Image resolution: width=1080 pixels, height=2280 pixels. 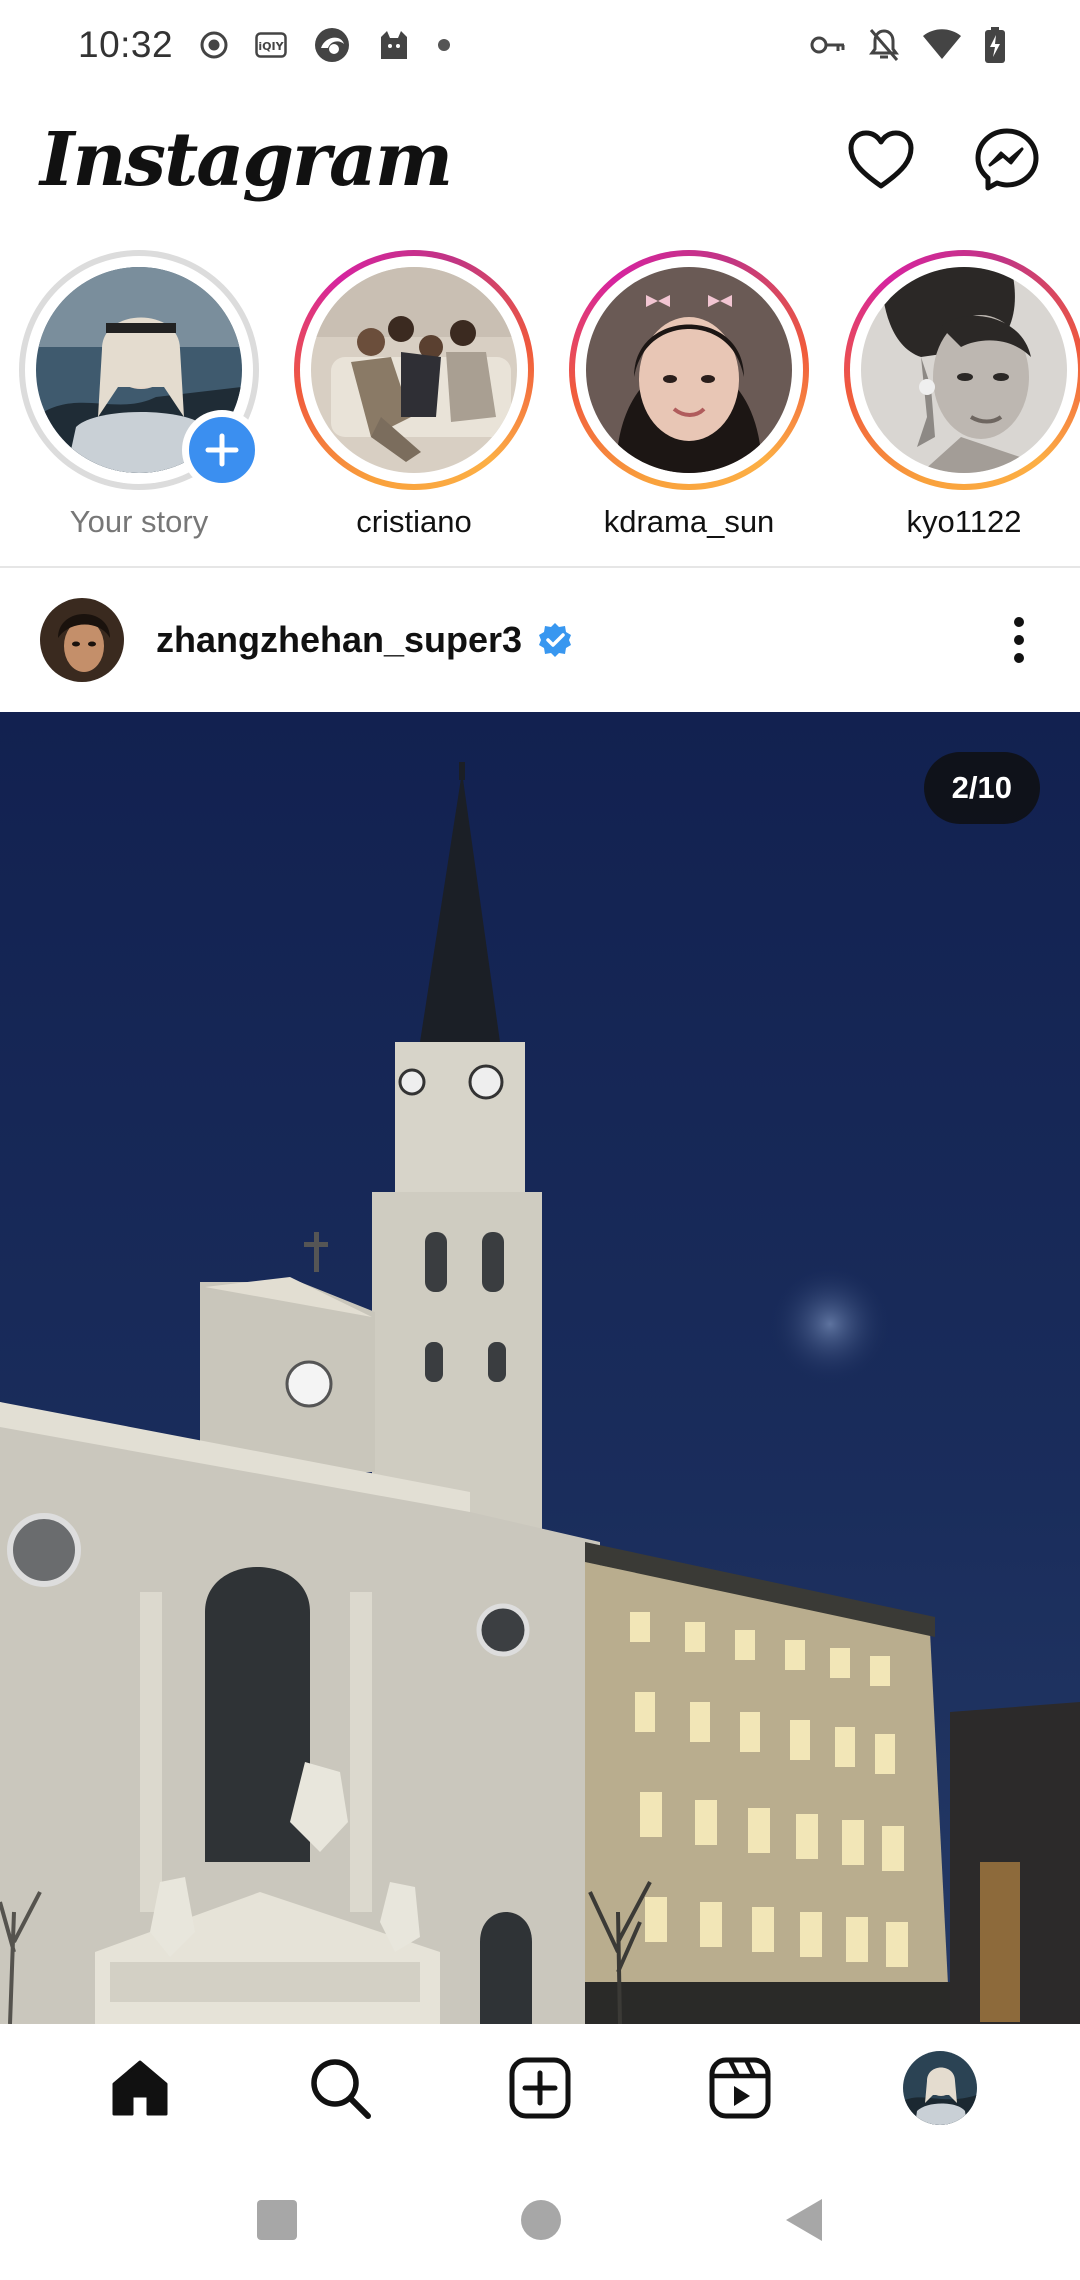 I want to click on plus-icon, so click(x=222, y=450).